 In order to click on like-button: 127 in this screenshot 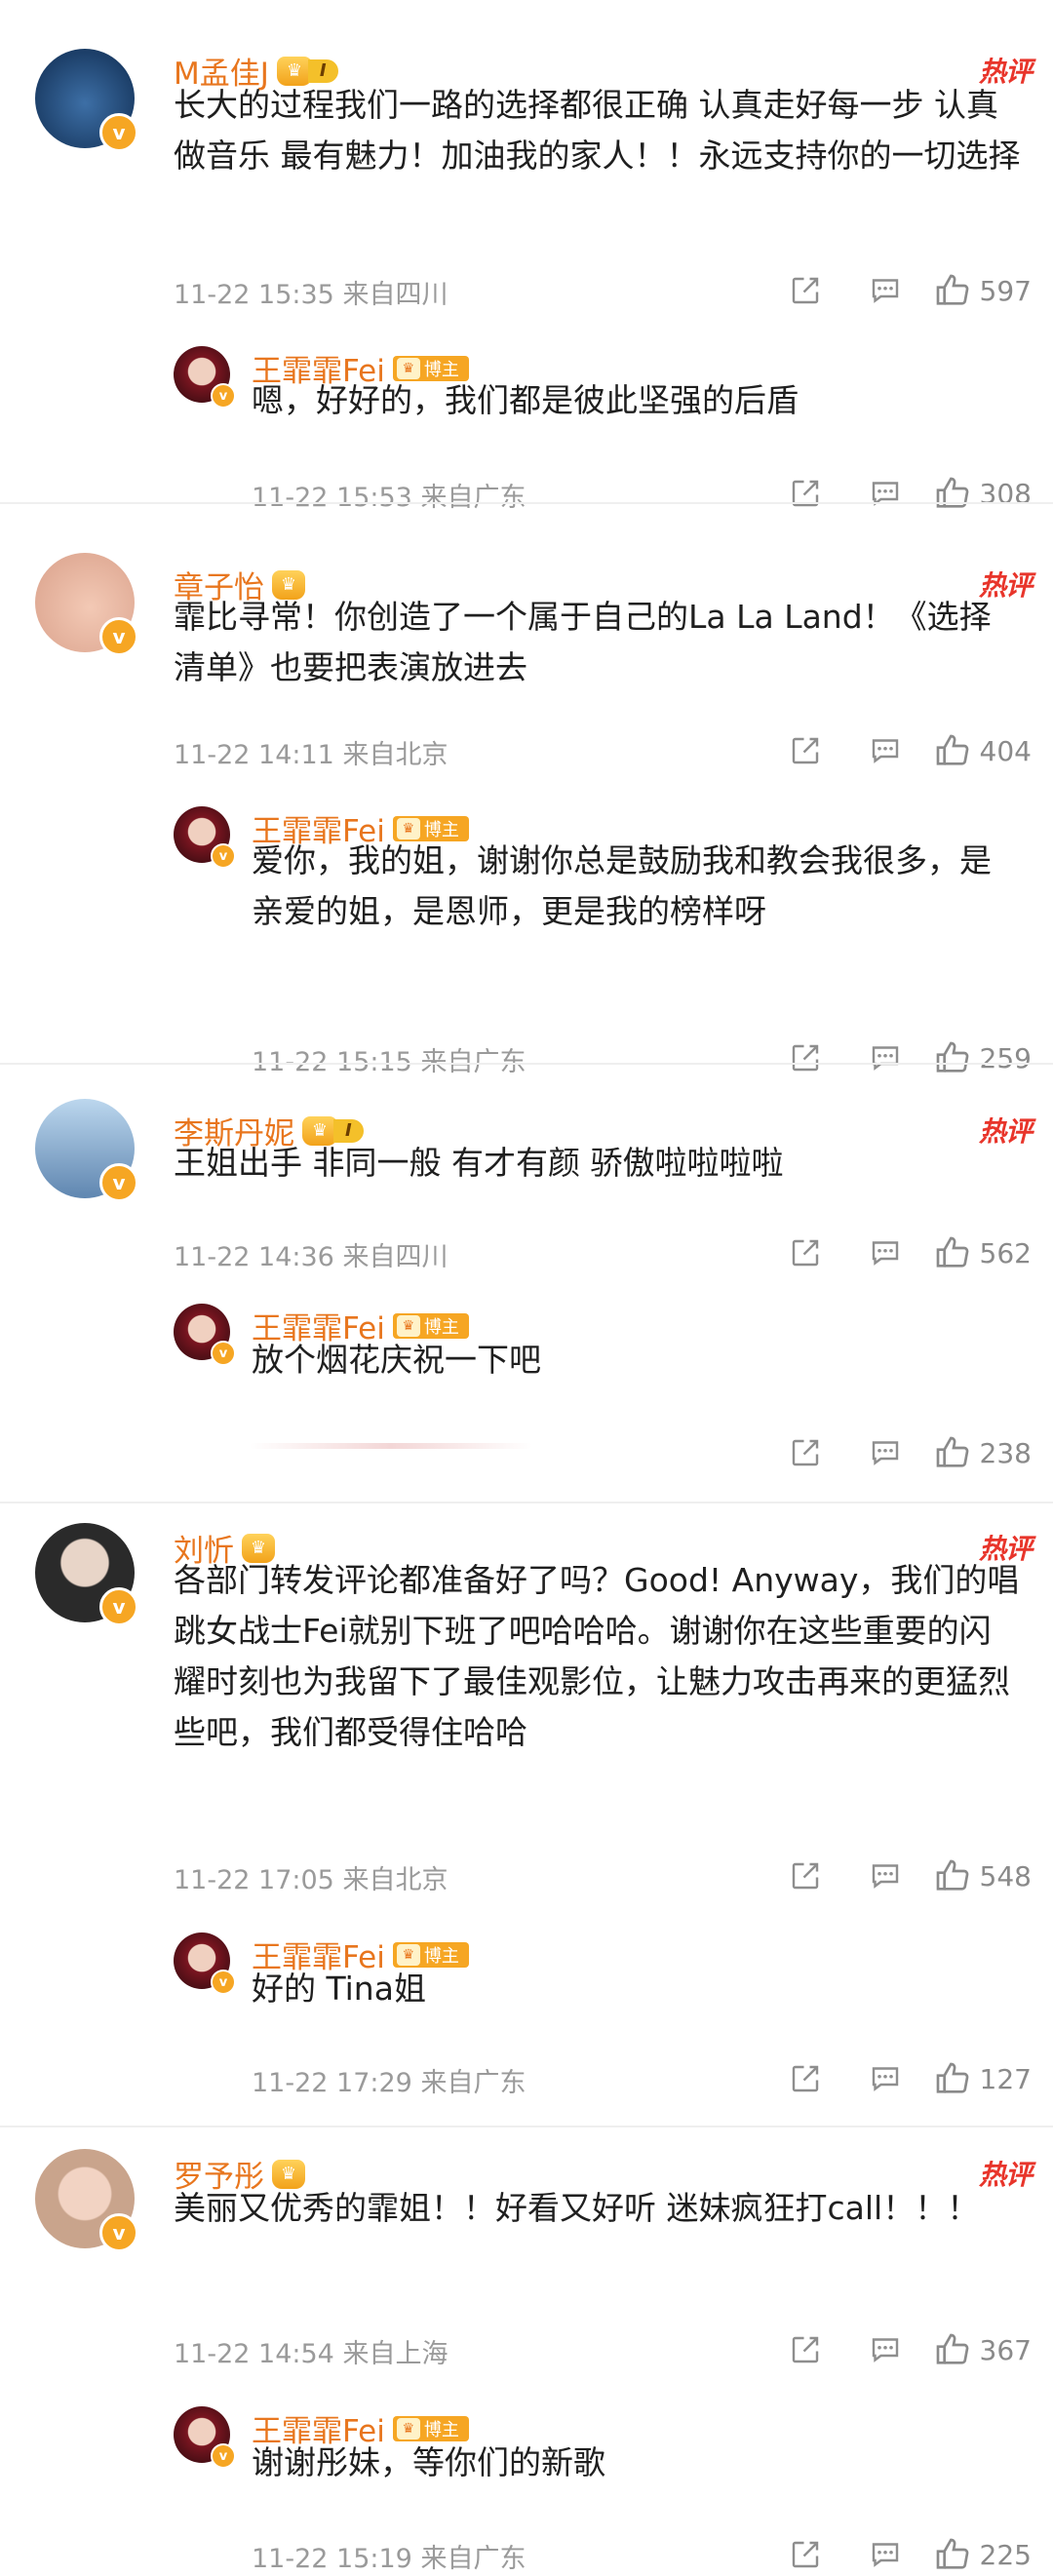, I will do `click(982, 2078)`.